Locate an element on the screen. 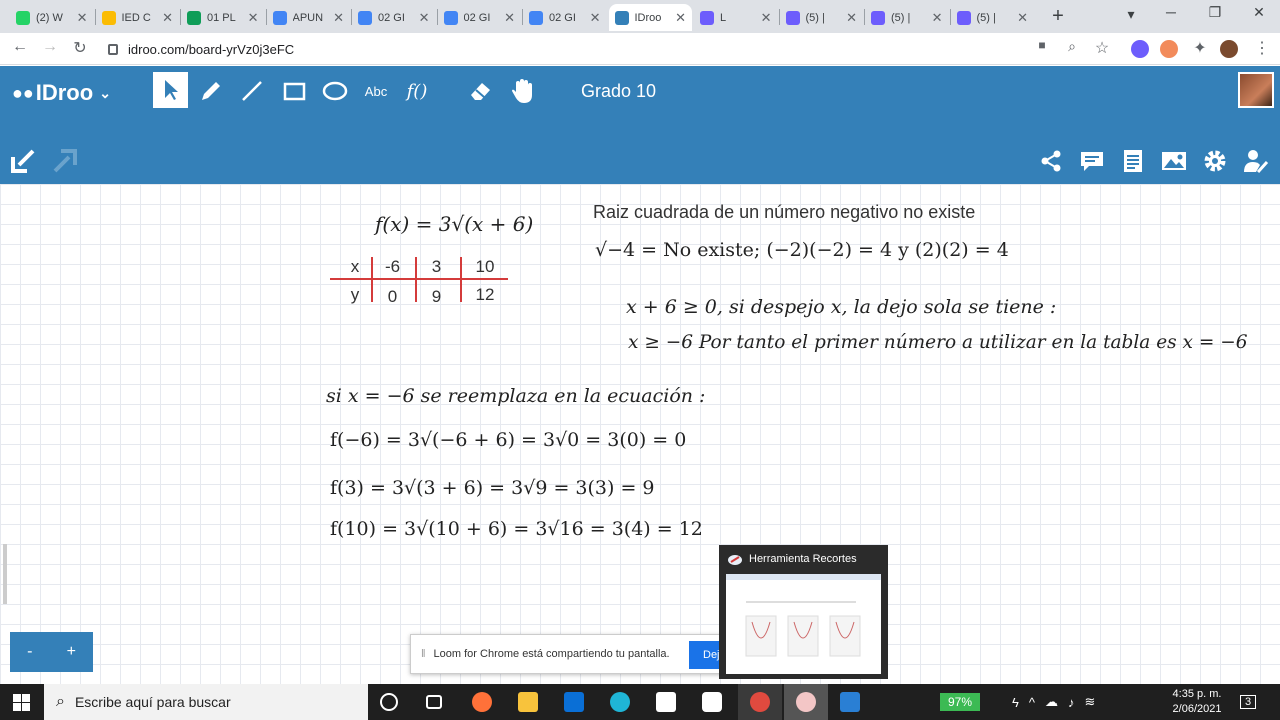 Image resolution: width=1280 pixels, height=720 pixels. text-tool-button: Abc is located at coordinates (376, 91).